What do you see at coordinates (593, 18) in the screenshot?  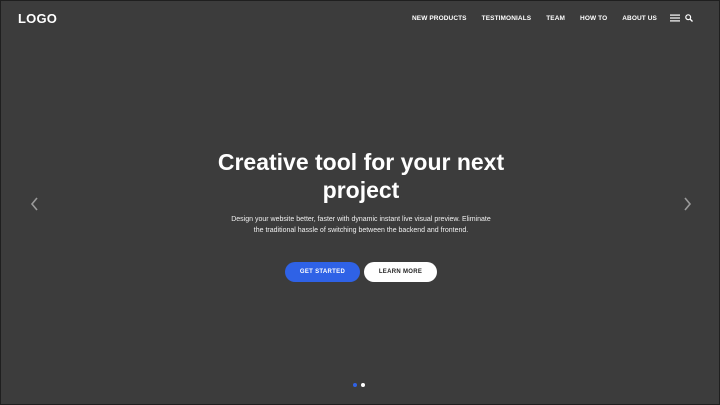 I see `nav-item-how-to: HOW TO` at bounding box center [593, 18].